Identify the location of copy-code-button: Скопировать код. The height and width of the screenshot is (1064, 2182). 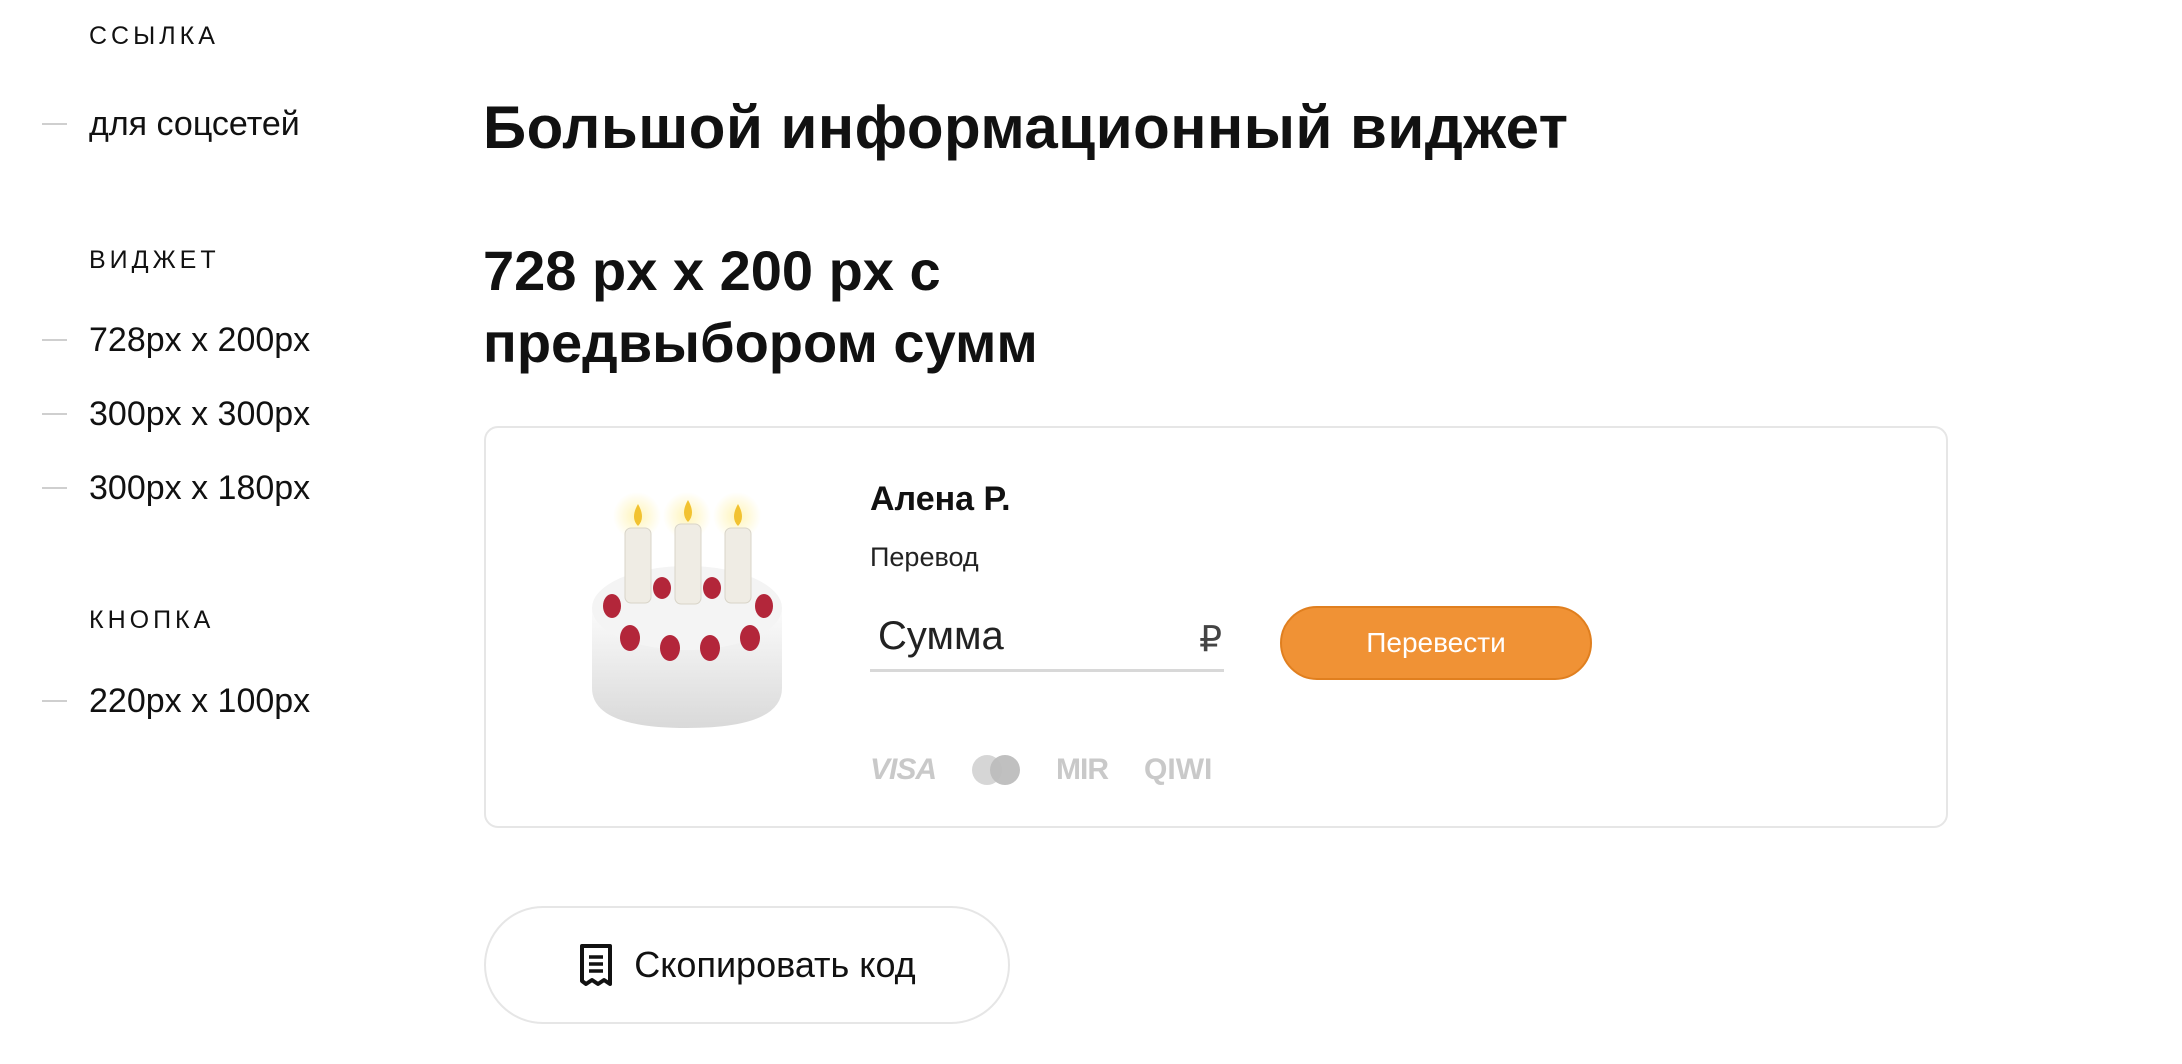
(747, 965).